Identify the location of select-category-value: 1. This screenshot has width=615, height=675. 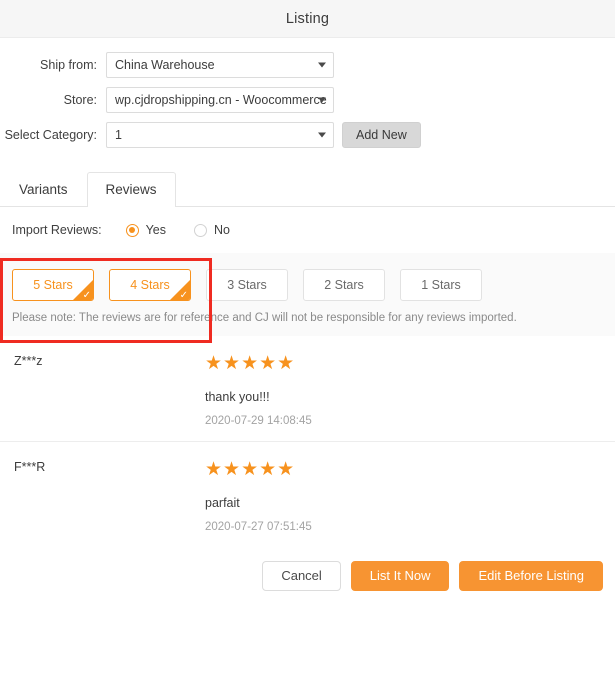
(118, 135).